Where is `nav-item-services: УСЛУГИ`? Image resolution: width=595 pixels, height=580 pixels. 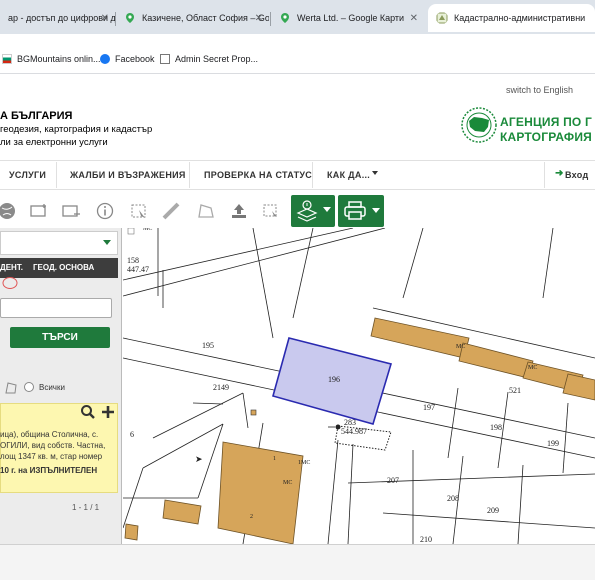 nav-item-services: УСЛУГИ is located at coordinates (27, 175).